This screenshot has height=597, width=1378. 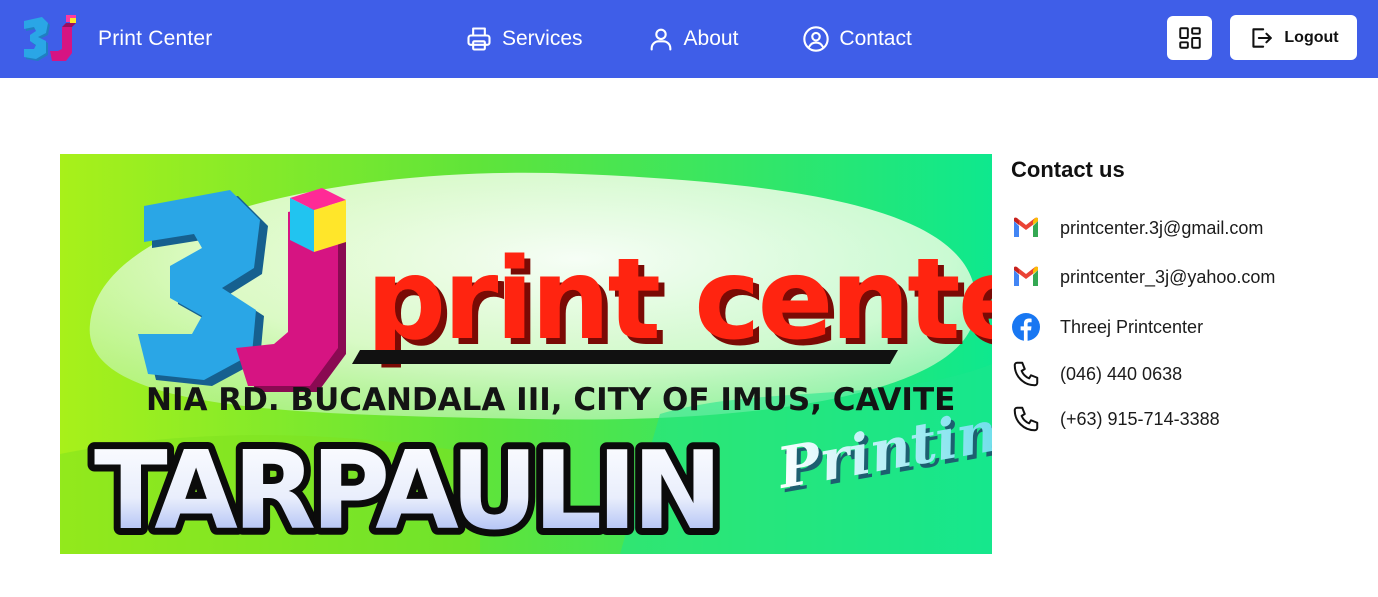 I want to click on nav-services-link: Services, so click(x=524, y=39).